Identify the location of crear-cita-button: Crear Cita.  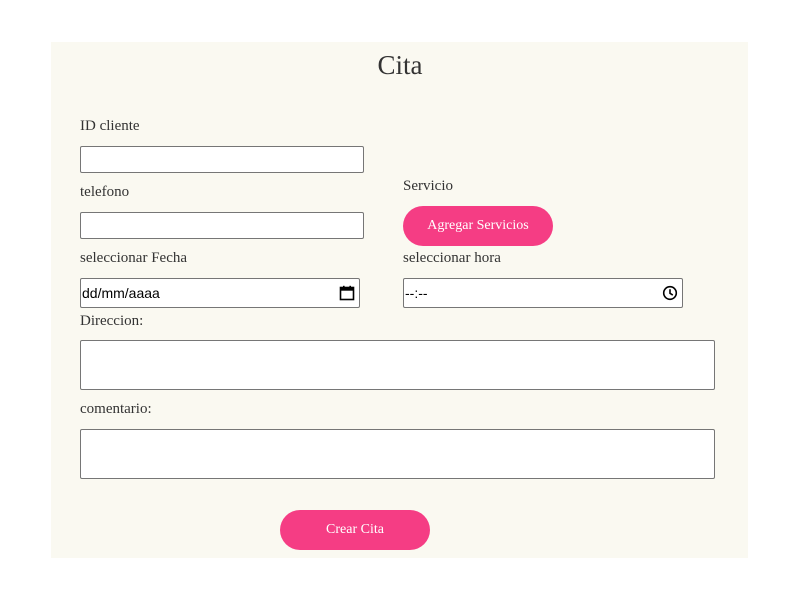
(355, 530).